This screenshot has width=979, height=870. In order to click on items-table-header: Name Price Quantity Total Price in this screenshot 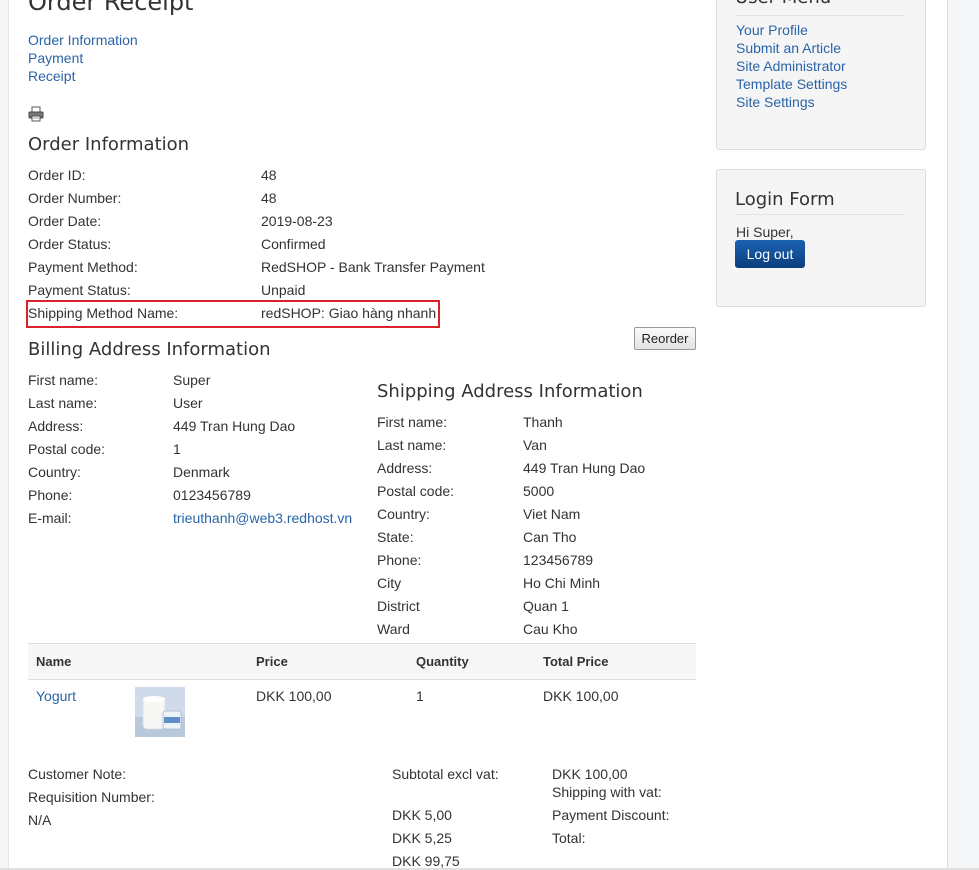, I will do `click(362, 661)`.